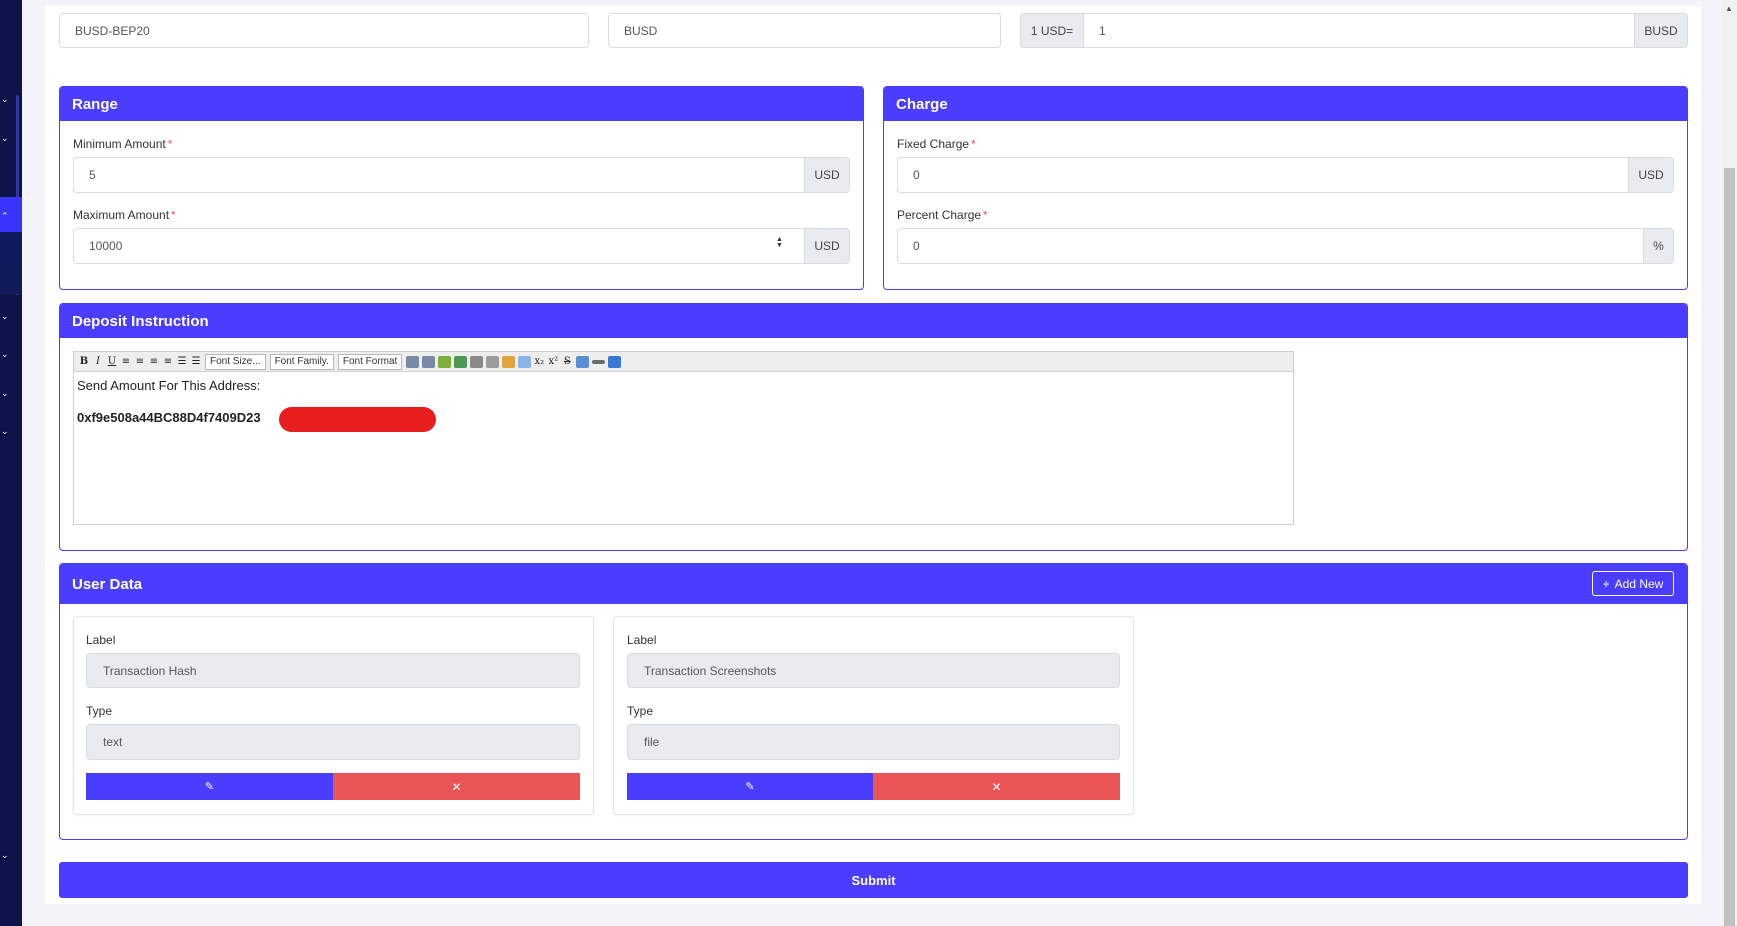 The image size is (1737, 926). What do you see at coordinates (196, 362) in the screenshot?
I see `unordered-list-icon: ☰` at bounding box center [196, 362].